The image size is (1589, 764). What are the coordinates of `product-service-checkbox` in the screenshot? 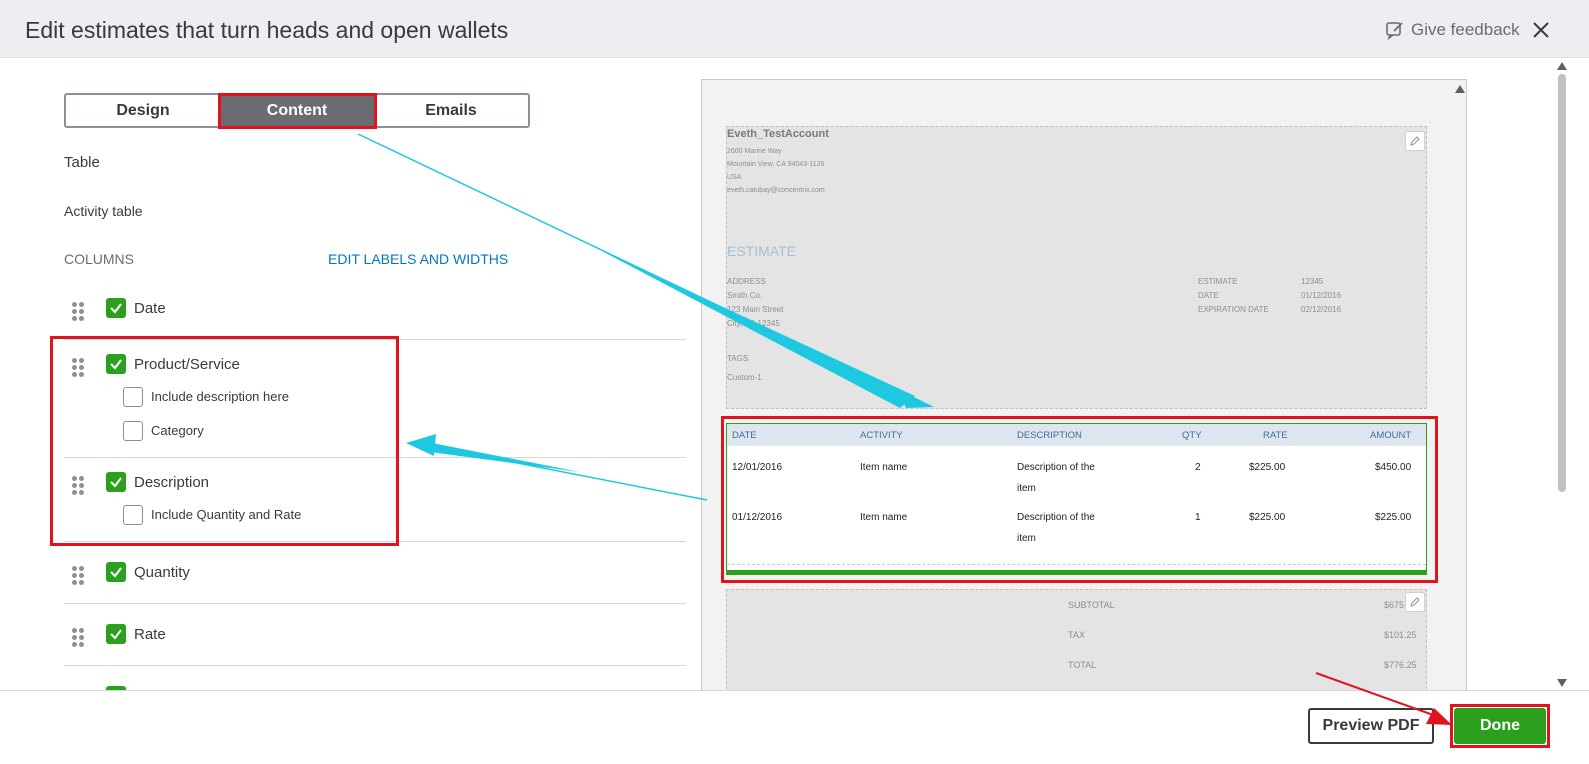 It's located at (116, 364).